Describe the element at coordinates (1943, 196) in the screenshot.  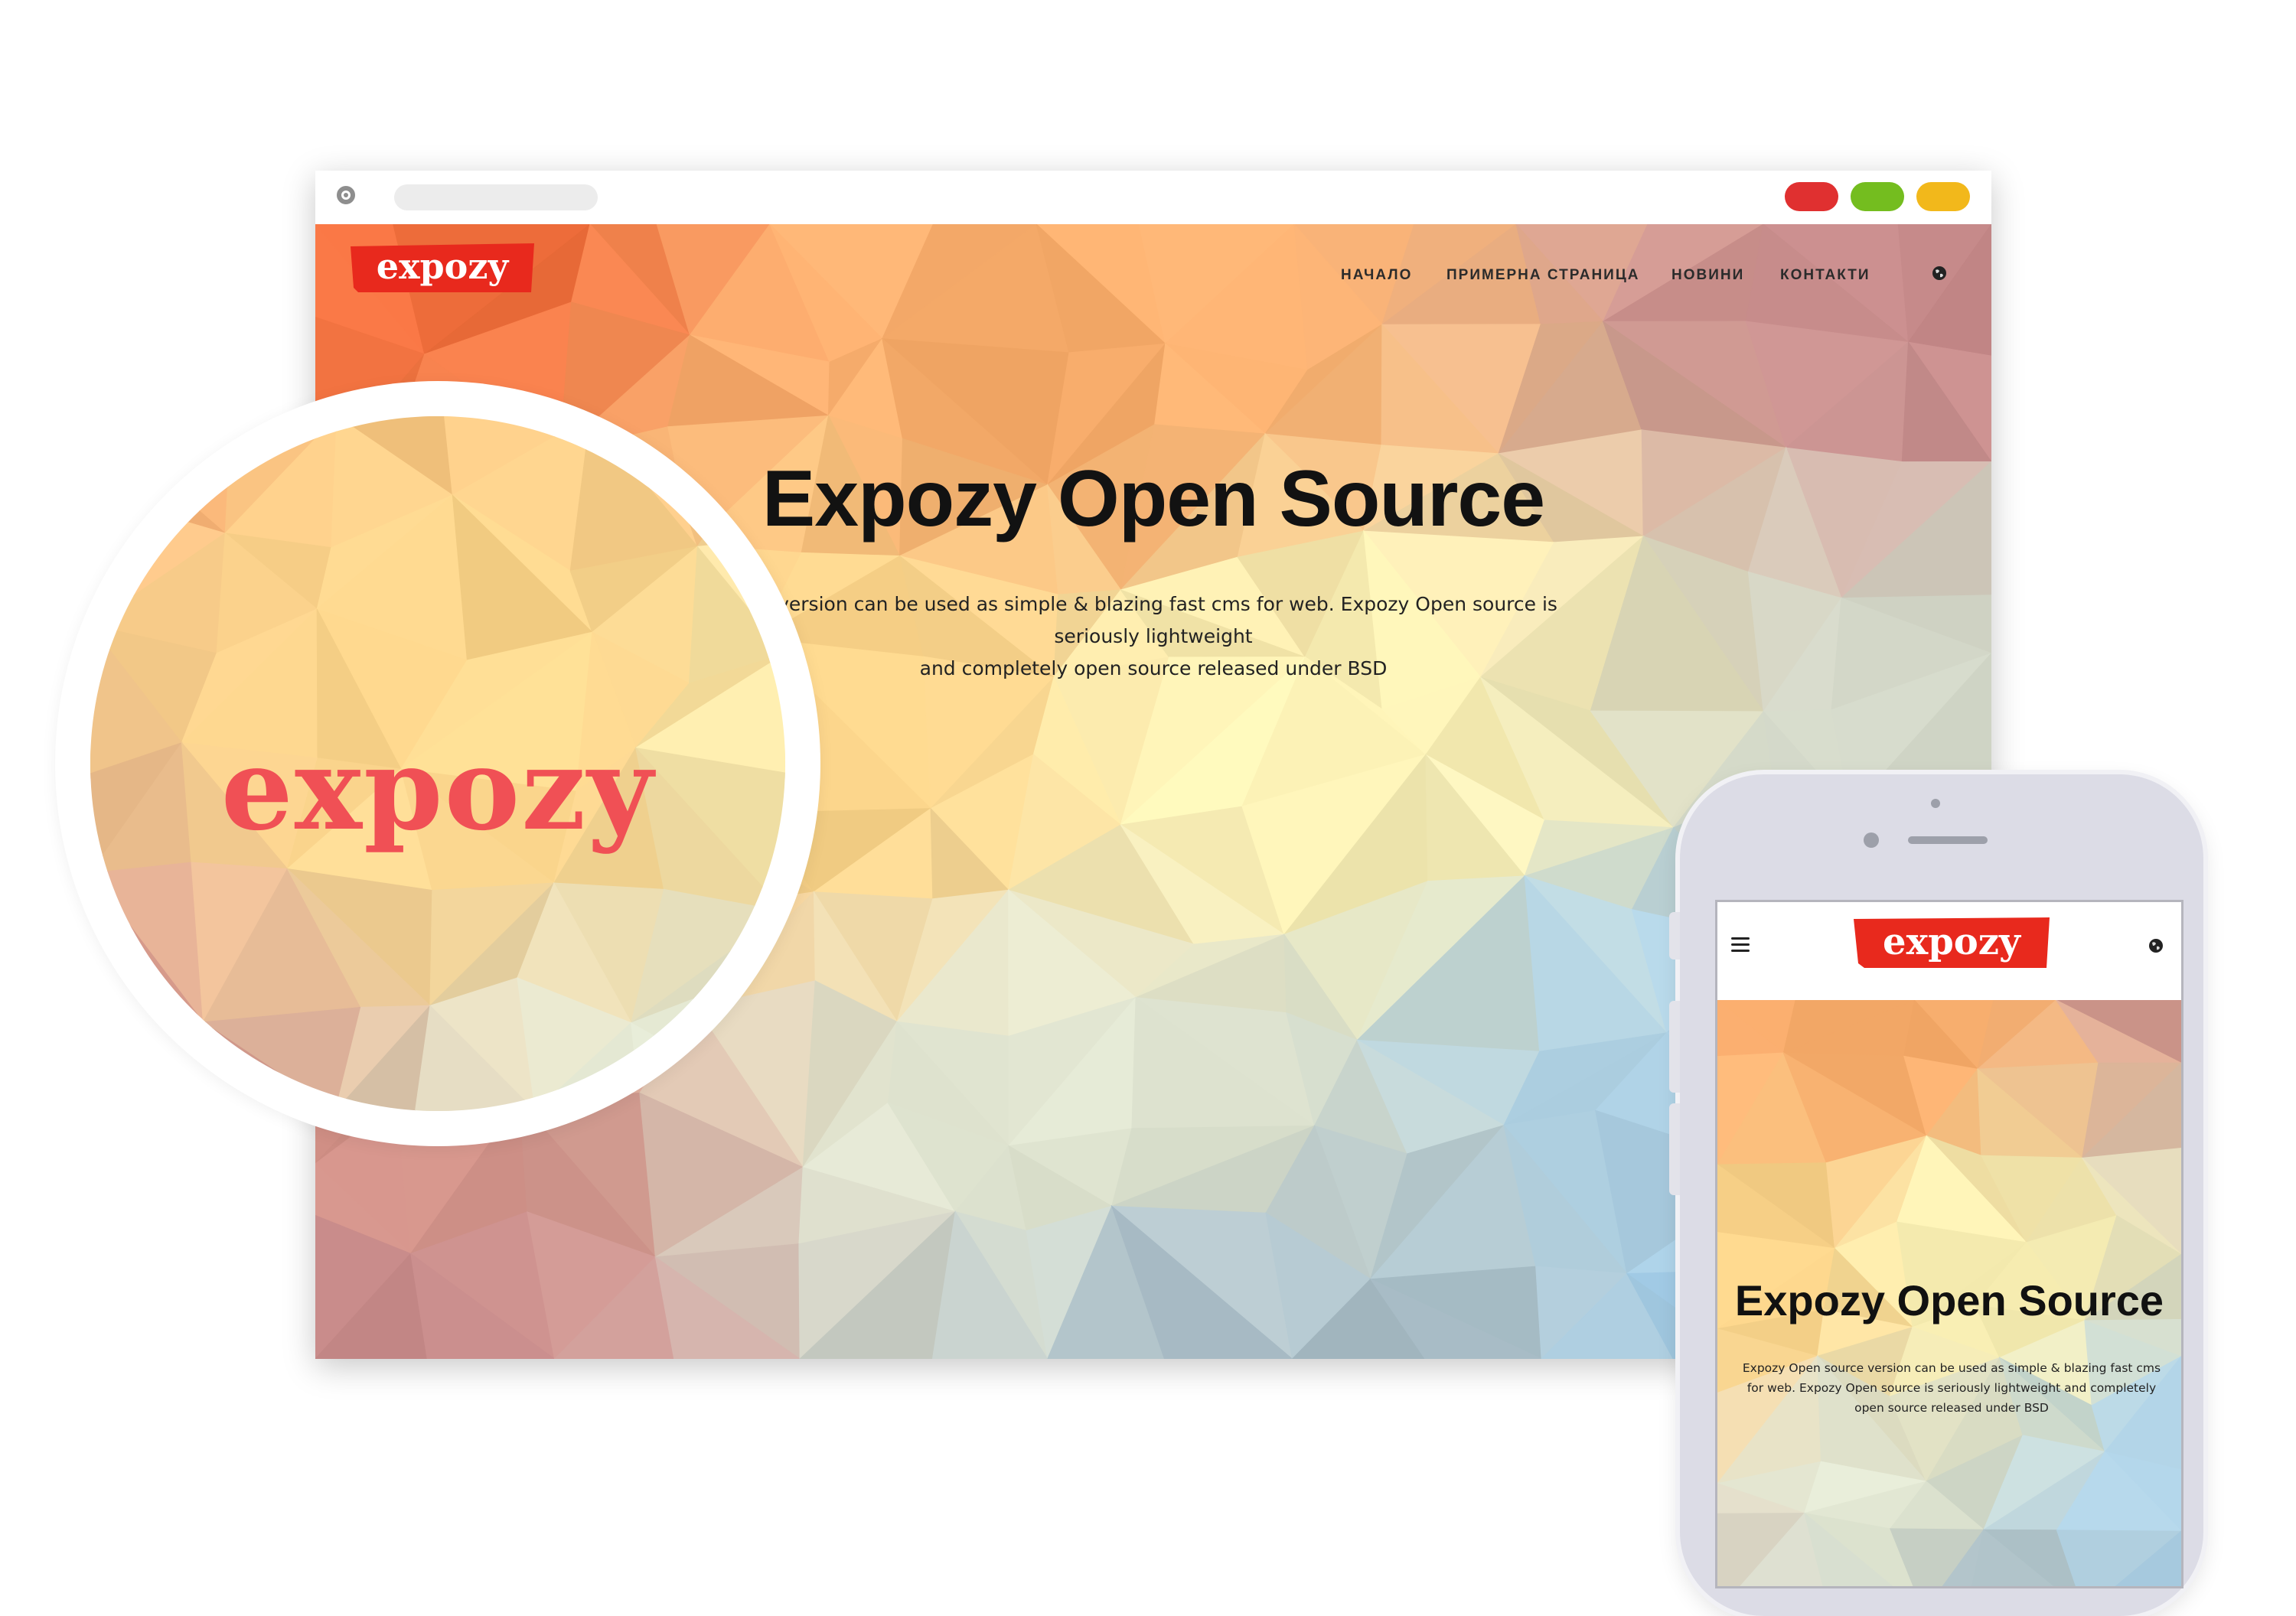
I see `window-control-yellow` at that location.